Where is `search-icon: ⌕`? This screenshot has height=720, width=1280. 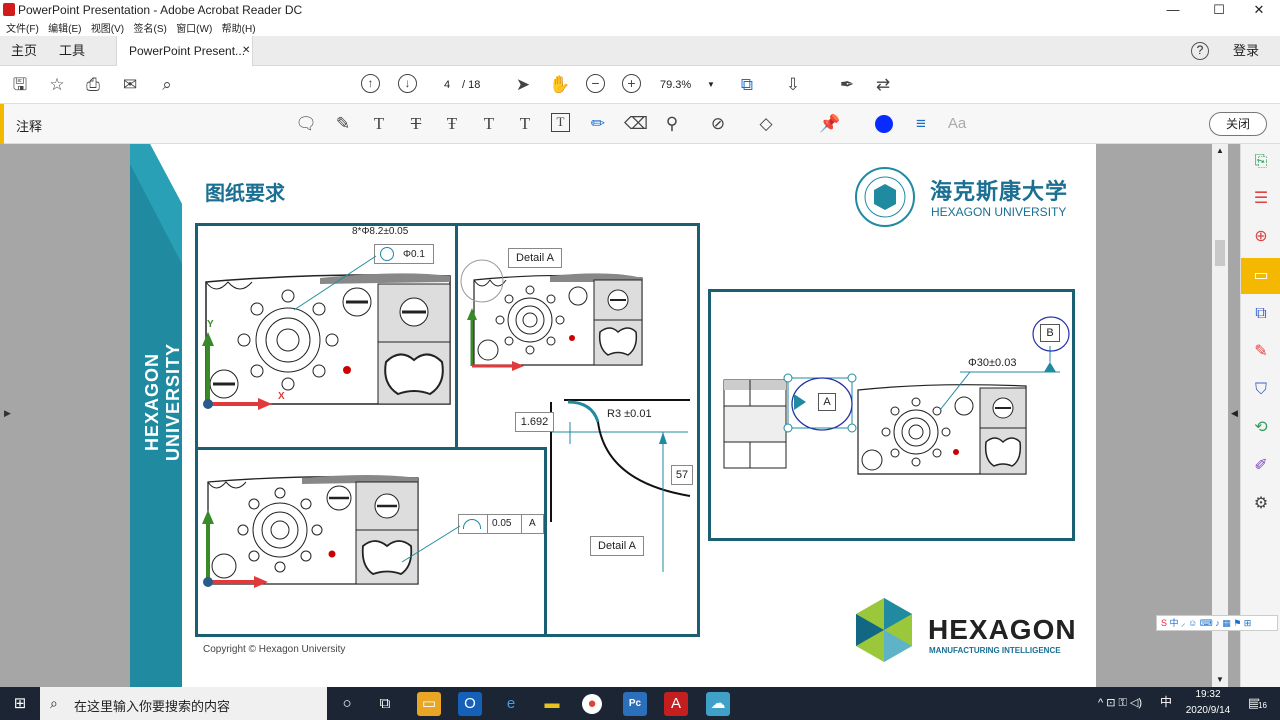
search-icon: ⌕ is located at coordinates (167, 85).